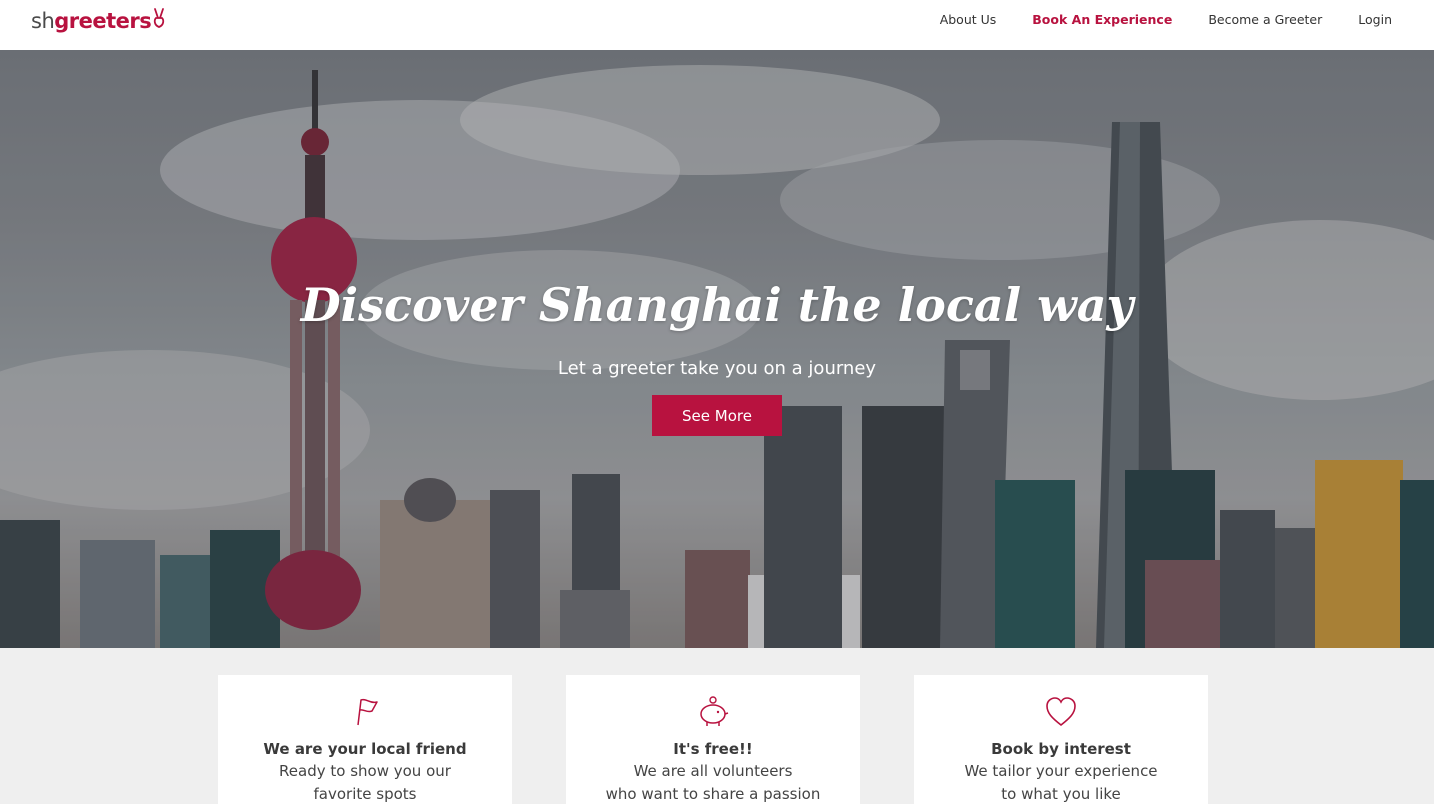 Image resolution: width=1434 pixels, height=804 pixels. What do you see at coordinates (1061, 749) in the screenshot?
I see `feature-title: Book by interest` at bounding box center [1061, 749].